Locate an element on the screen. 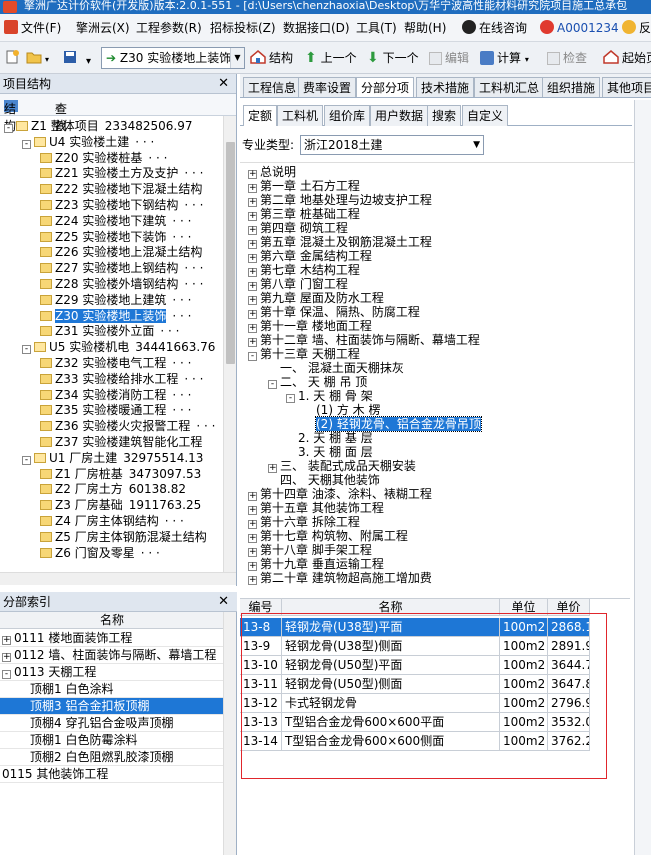 The height and width of the screenshot is (858, 651). chapter-node: + 第十七章 构筑物、附属工程 is located at coordinates (328, 536).